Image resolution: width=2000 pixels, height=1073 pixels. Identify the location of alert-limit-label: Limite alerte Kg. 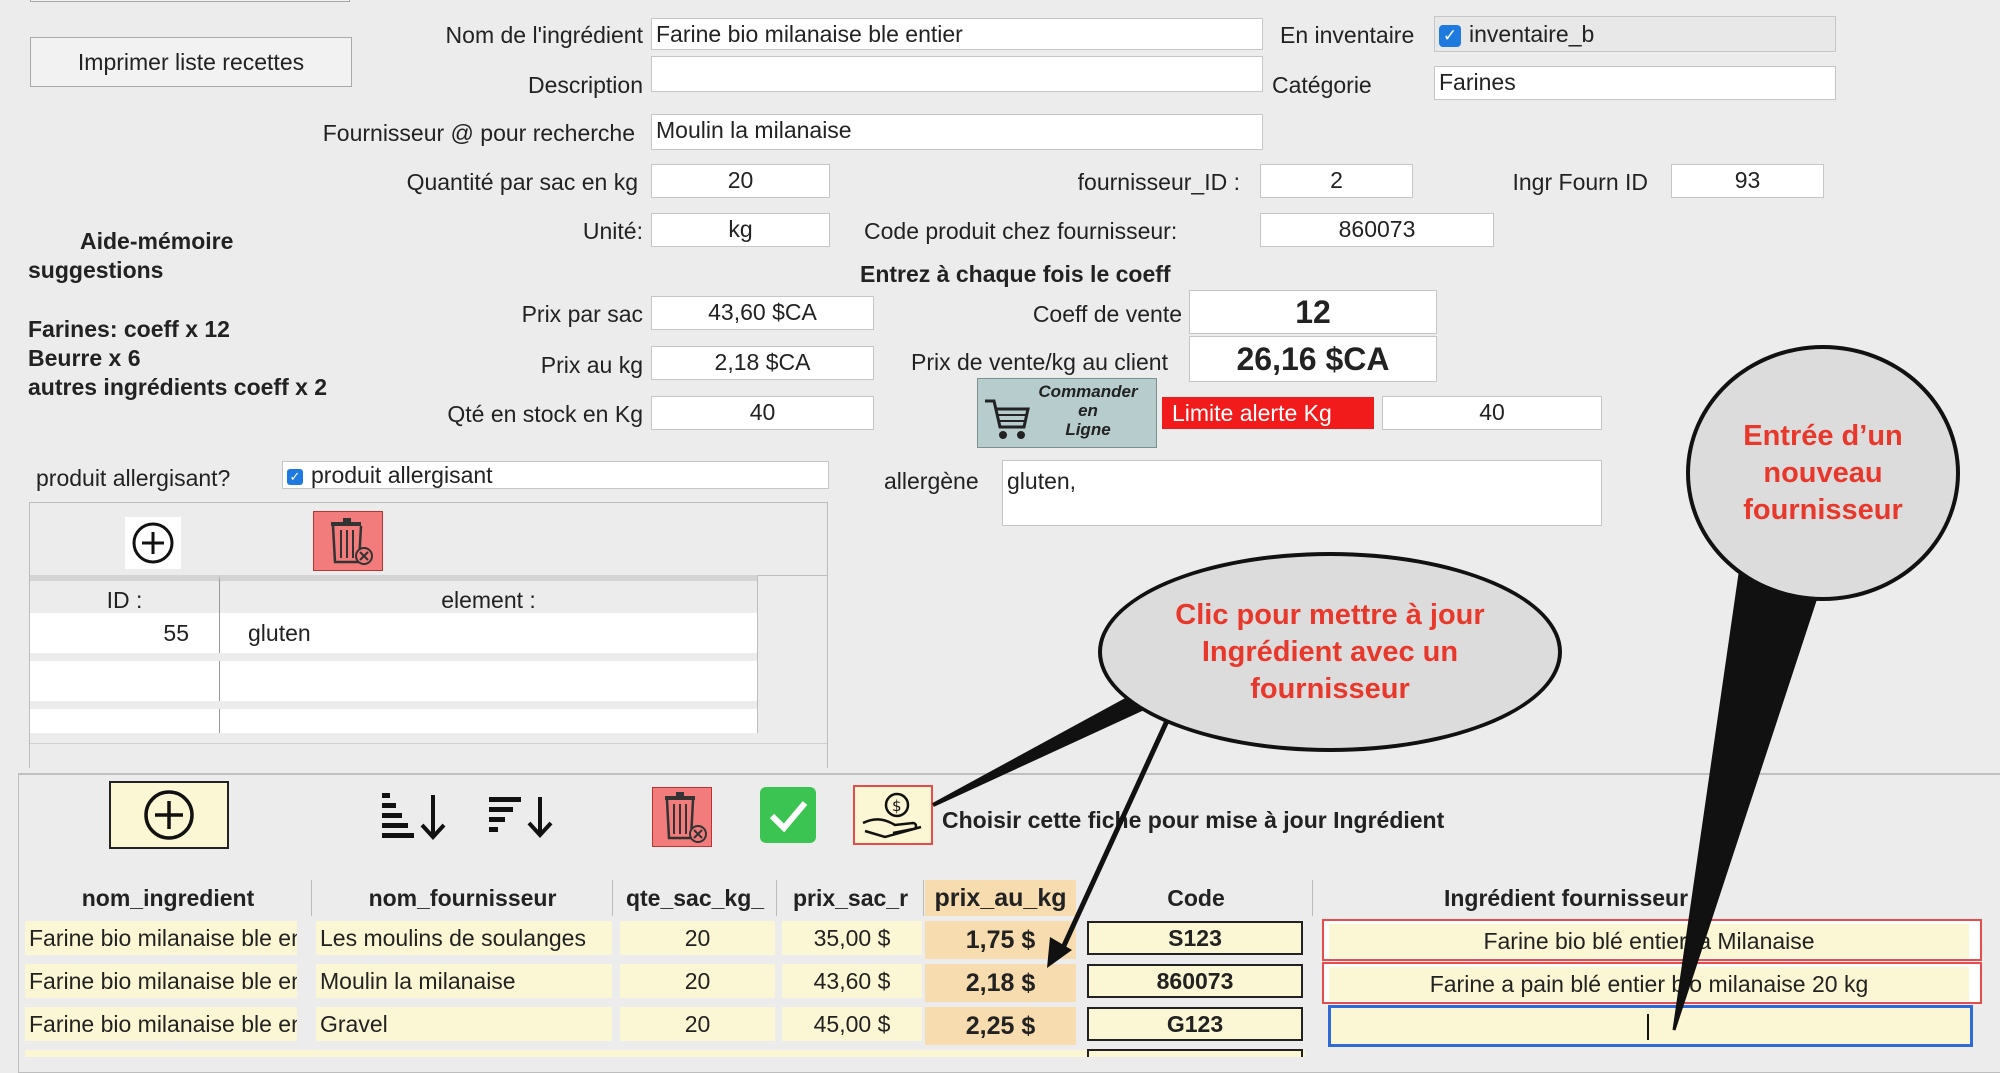
(1268, 413).